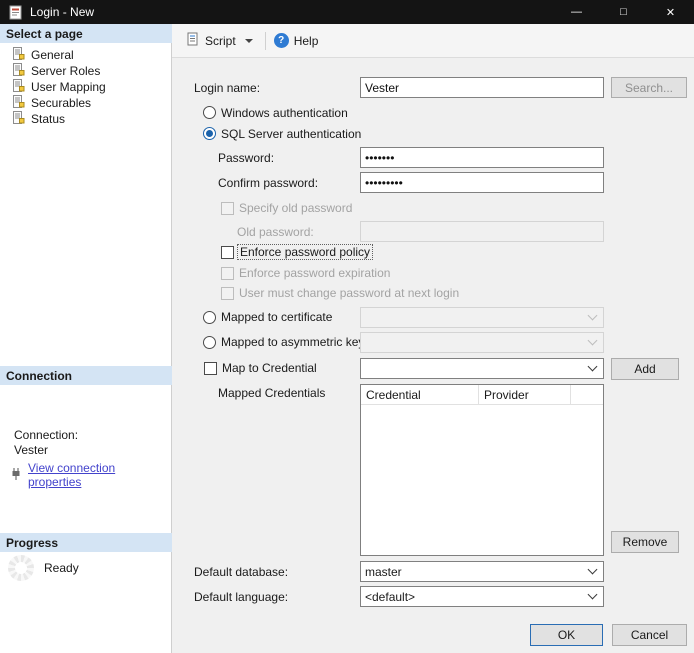 The height and width of the screenshot is (653, 694). I want to click on connection-value: Vester, so click(31, 450).